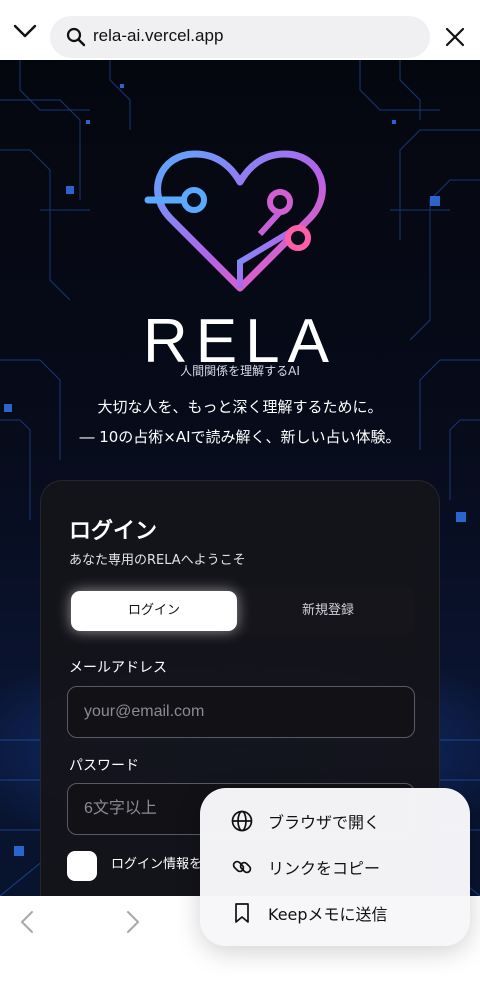 This screenshot has width=480, height=988. What do you see at coordinates (157, 560) in the screenshot?
I see `card-subtitle: あなた専用のRELAへようこそ` at bounding box center [157, 560].